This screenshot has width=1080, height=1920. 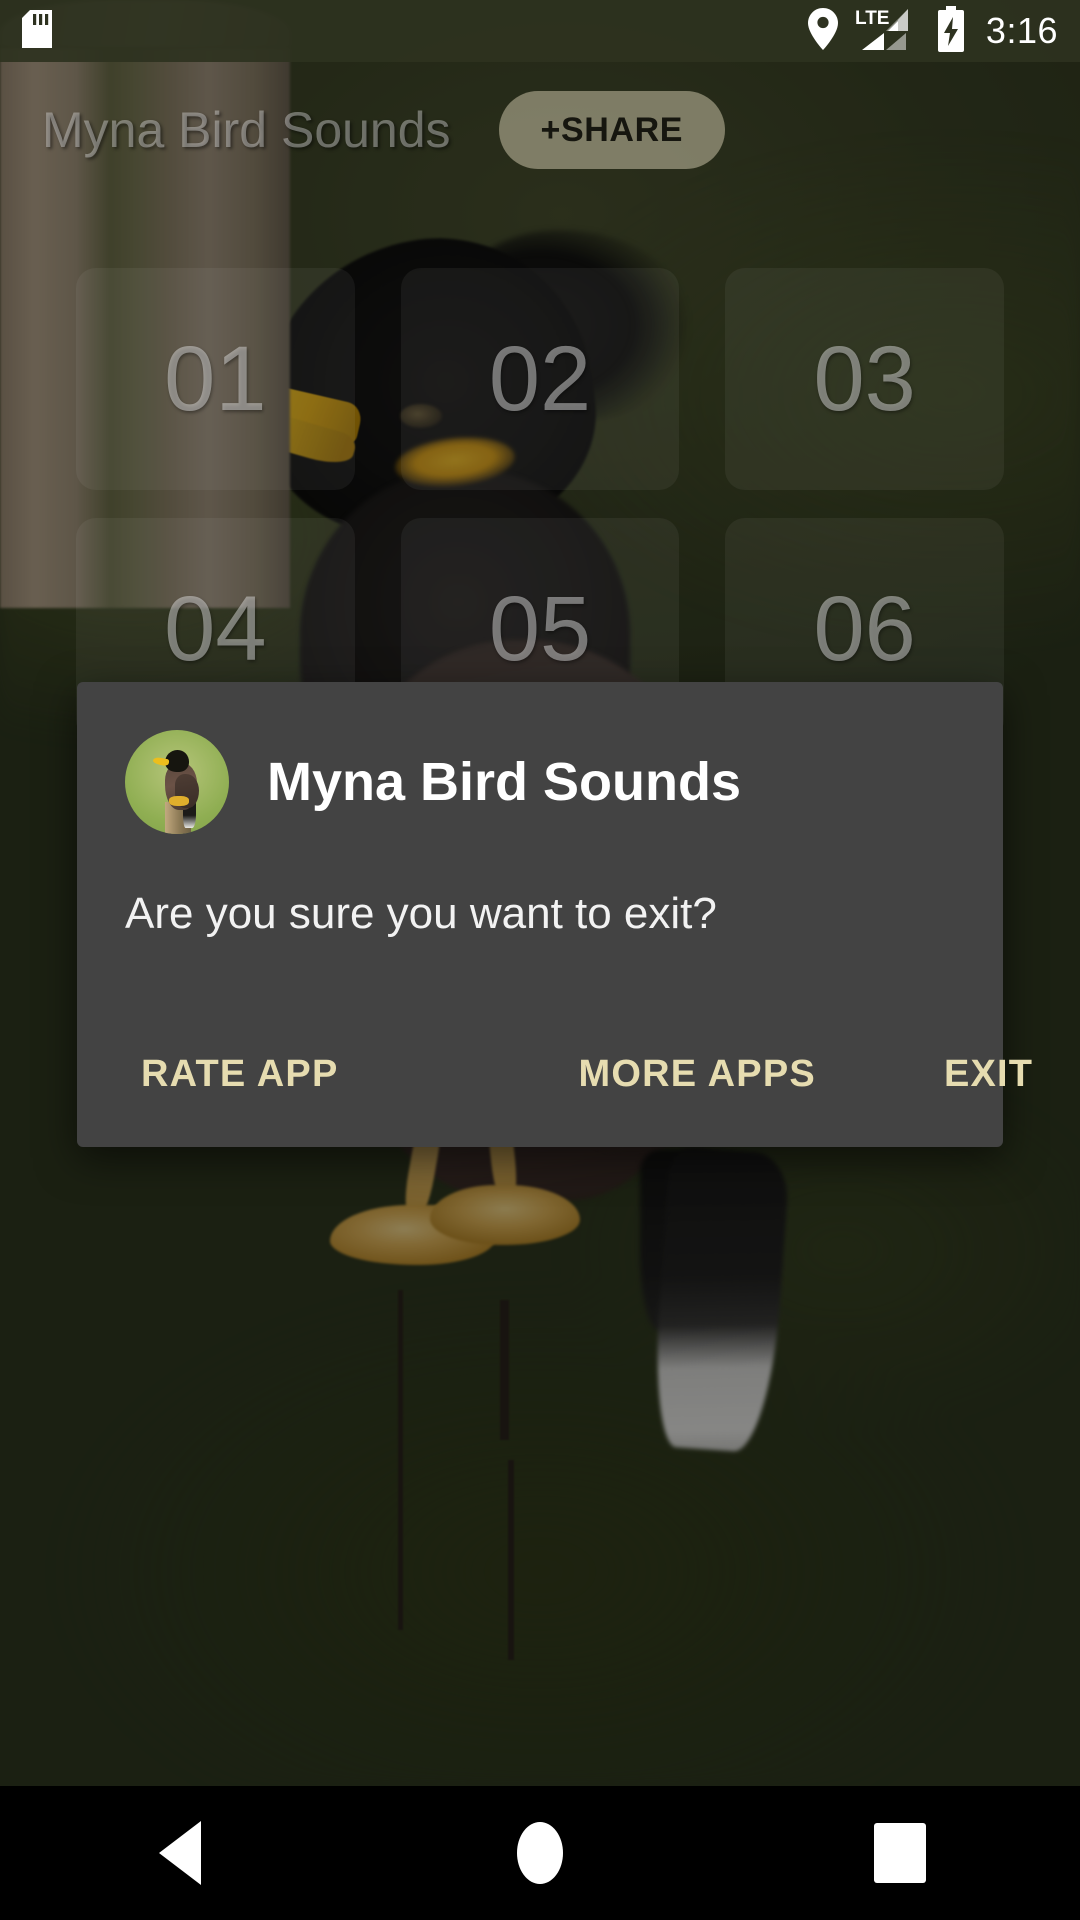 What do you see at coordinates (215, 629) in the screenshot?
I see `tile-label: 04` at bounding box center [215, 629].